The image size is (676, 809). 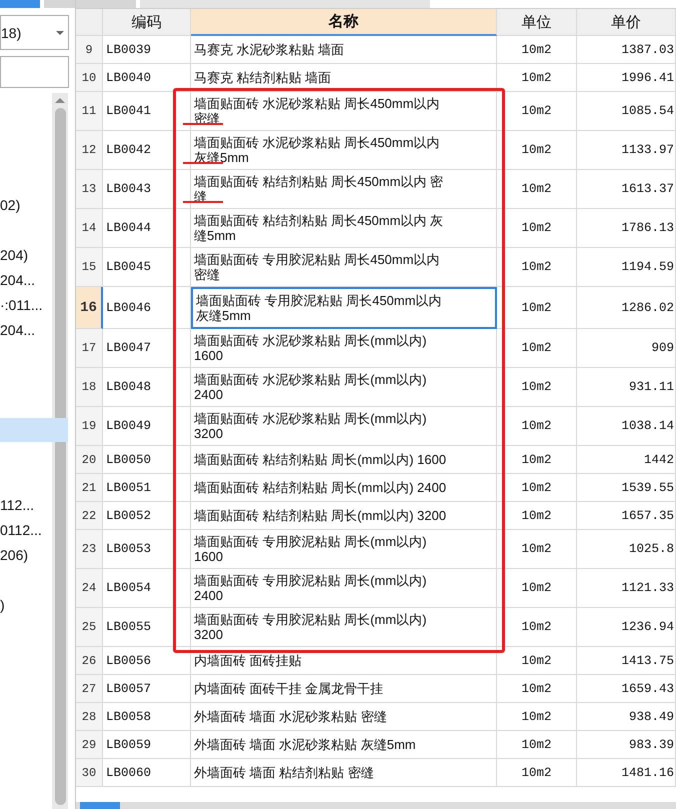 I want to click on table-cell: LB0058, so click(x=147, y=717).